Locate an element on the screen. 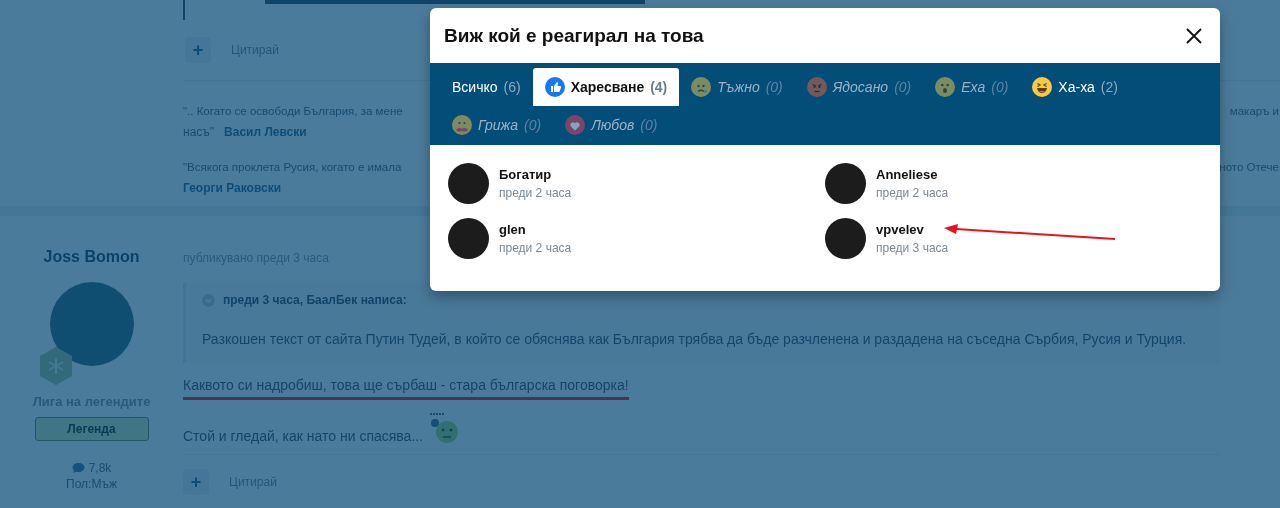 This screenshot has width=1280, height=508. signature-author: Георги Раковски is located at coordinates (232, 188).